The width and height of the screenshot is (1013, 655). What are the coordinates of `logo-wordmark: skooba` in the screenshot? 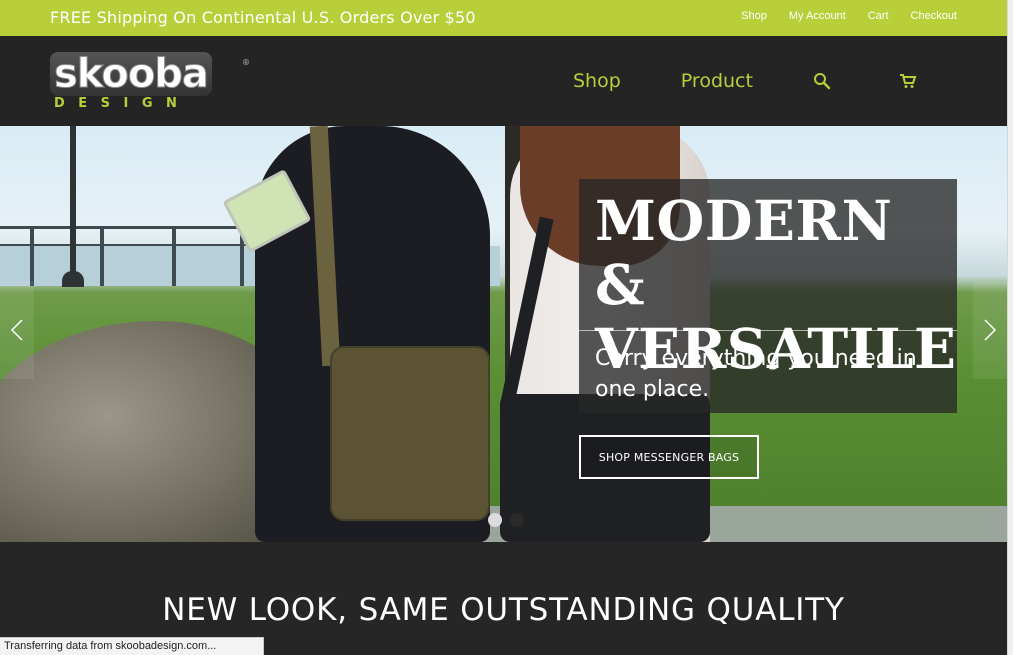 It's located at (131, 74).